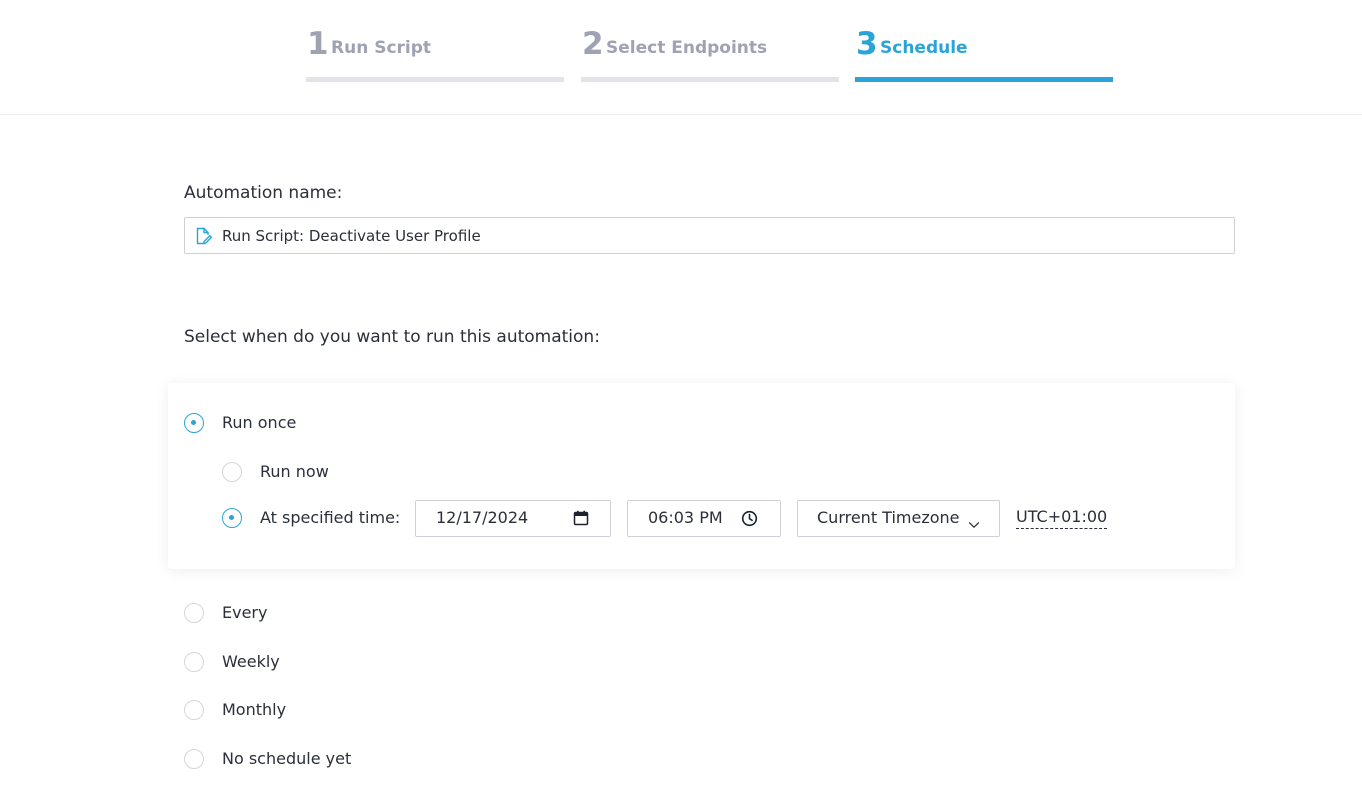 The width and height of the screenshot is (1362, 800). Describe the element at coordinates (593, 44) in the screenshot. I see `step-number: 2` at that location.